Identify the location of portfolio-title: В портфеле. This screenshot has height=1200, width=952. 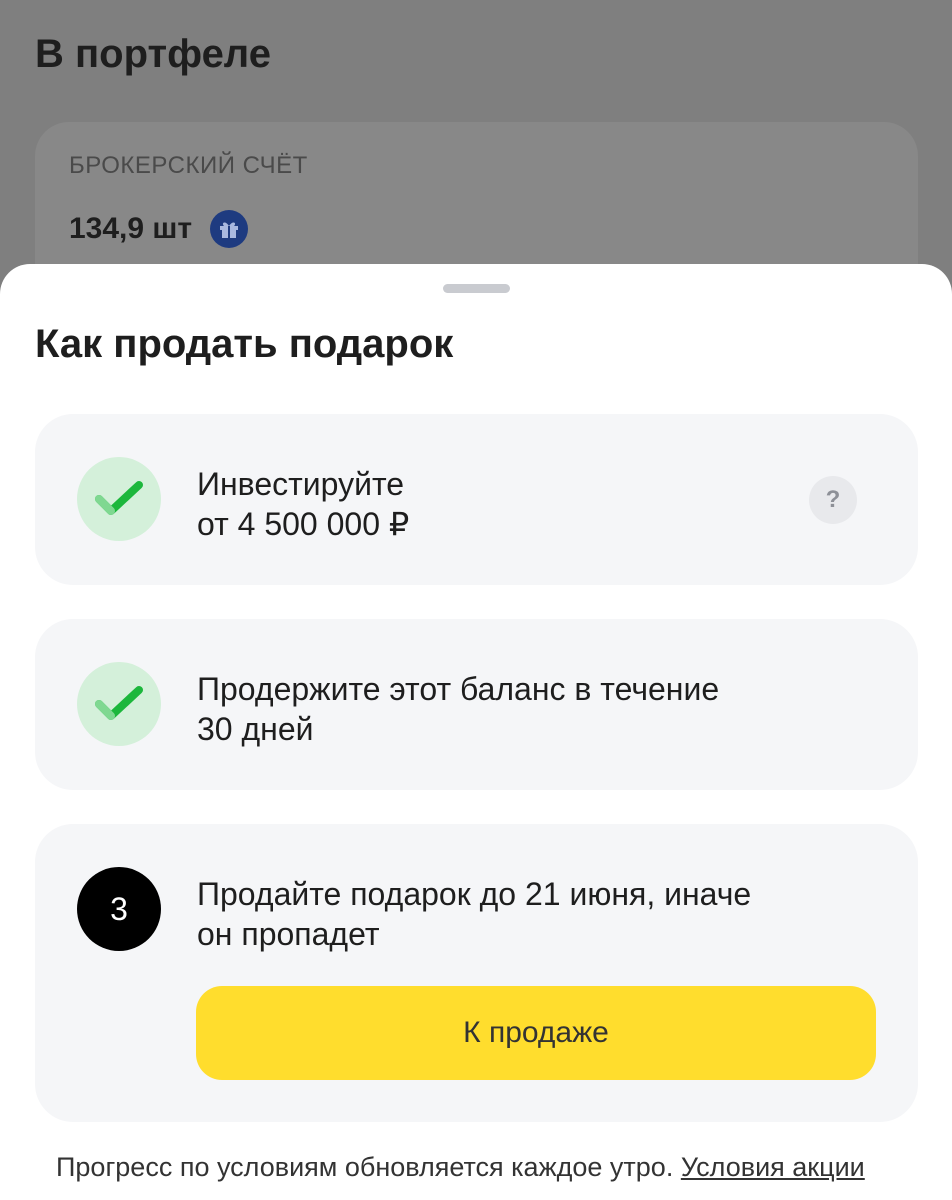
(153, 54).